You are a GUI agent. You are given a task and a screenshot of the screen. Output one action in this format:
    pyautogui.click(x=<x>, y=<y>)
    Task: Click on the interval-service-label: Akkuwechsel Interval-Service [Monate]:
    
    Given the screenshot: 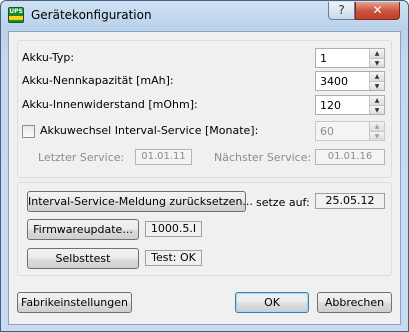 What is the action you would take?
    pyautogui.click(x=149, y=130)
    